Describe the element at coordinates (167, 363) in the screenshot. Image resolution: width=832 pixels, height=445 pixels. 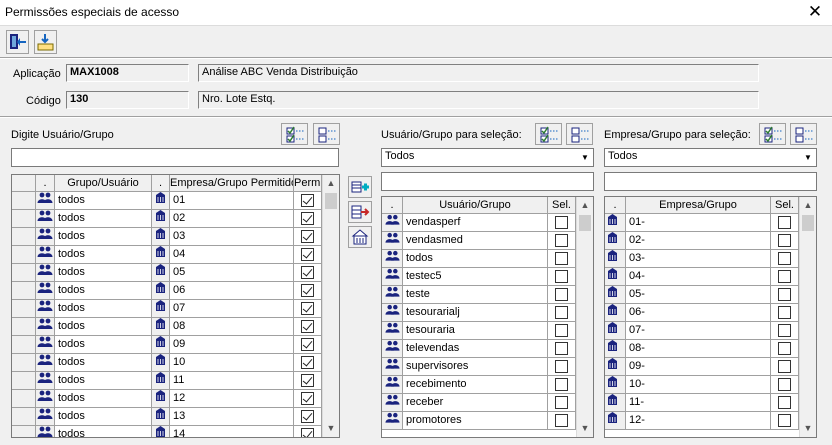
I see `table-row: todos 10` at that location.